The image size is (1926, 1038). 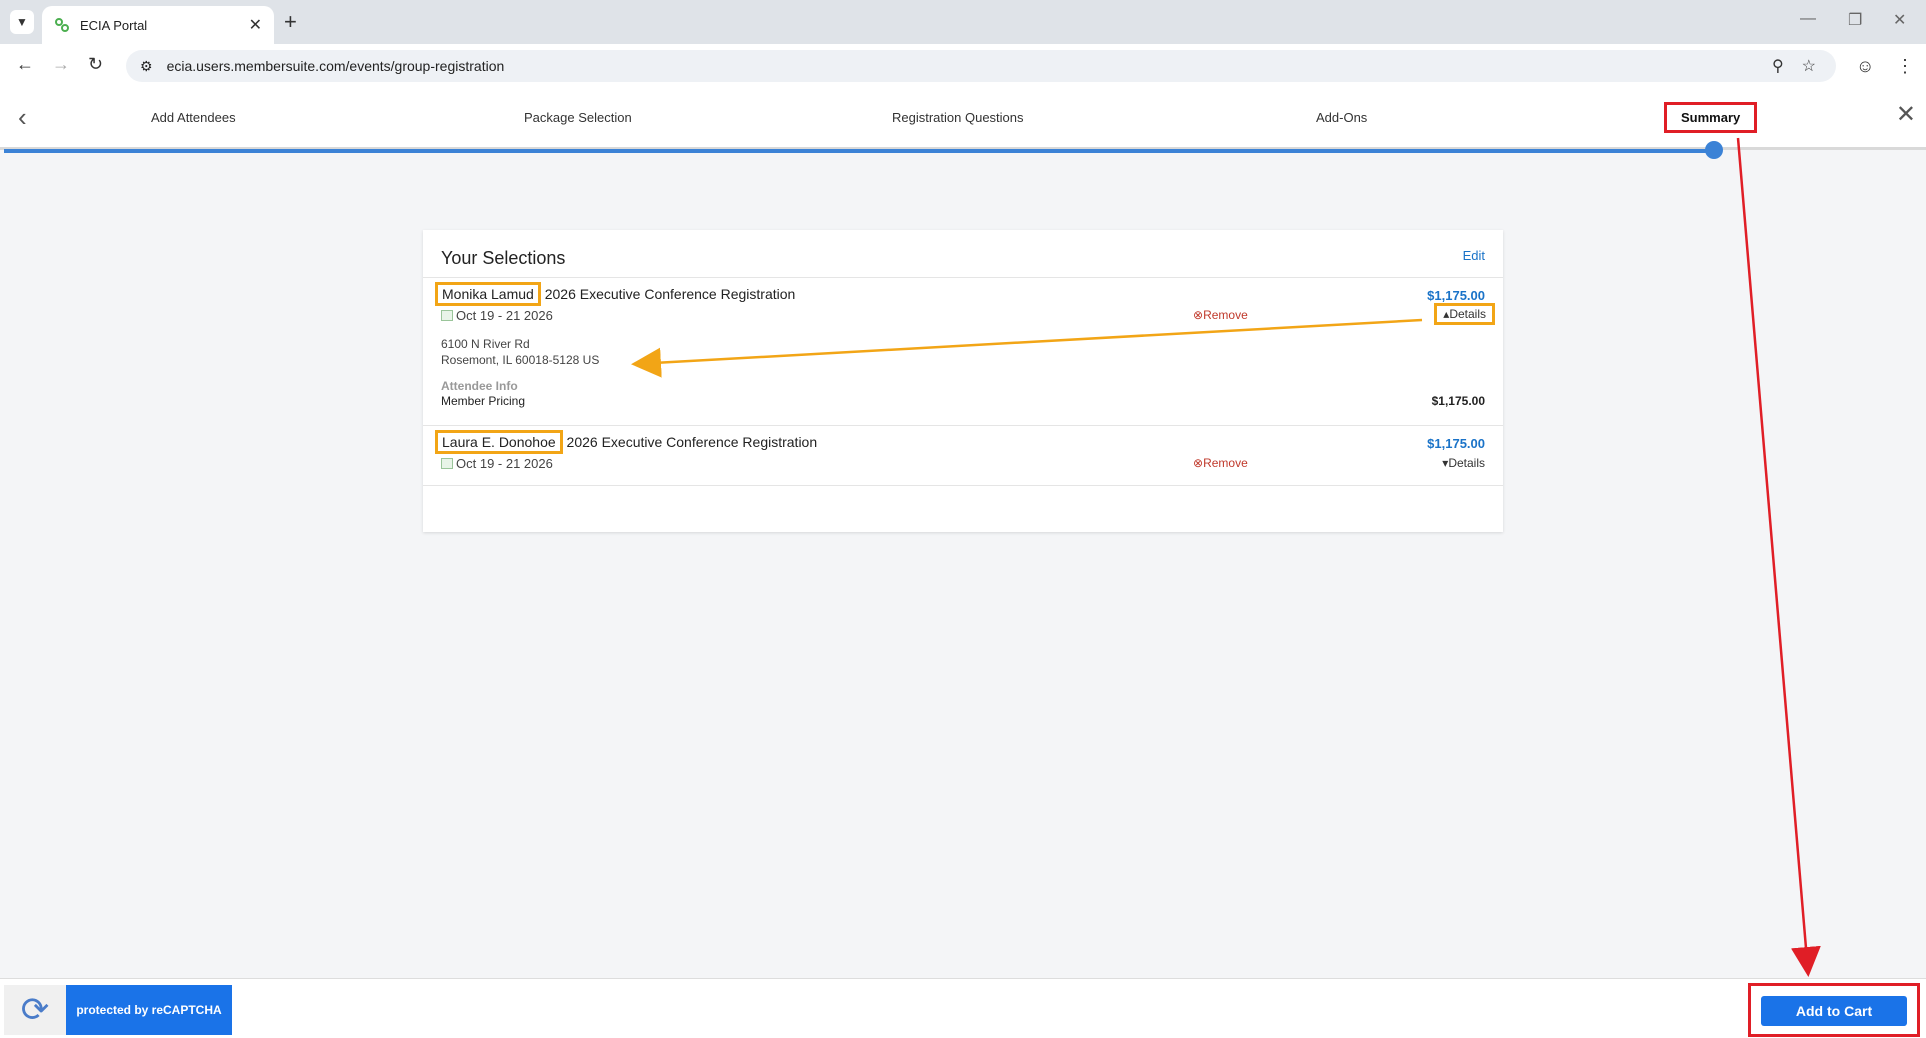 What do you see at coordinates (193, 117) in the screenshot?
I see `step-add-attendees: Add Attendees` at bounding box center [193, 117].